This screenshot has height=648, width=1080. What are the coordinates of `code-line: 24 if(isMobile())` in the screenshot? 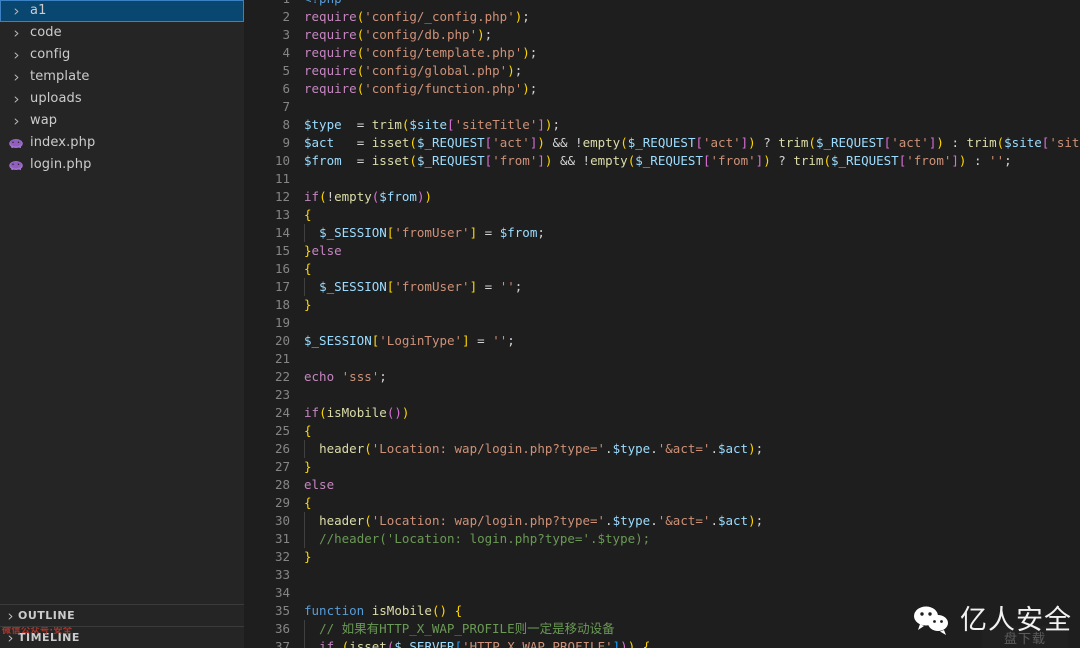 It's located at (662, 413).